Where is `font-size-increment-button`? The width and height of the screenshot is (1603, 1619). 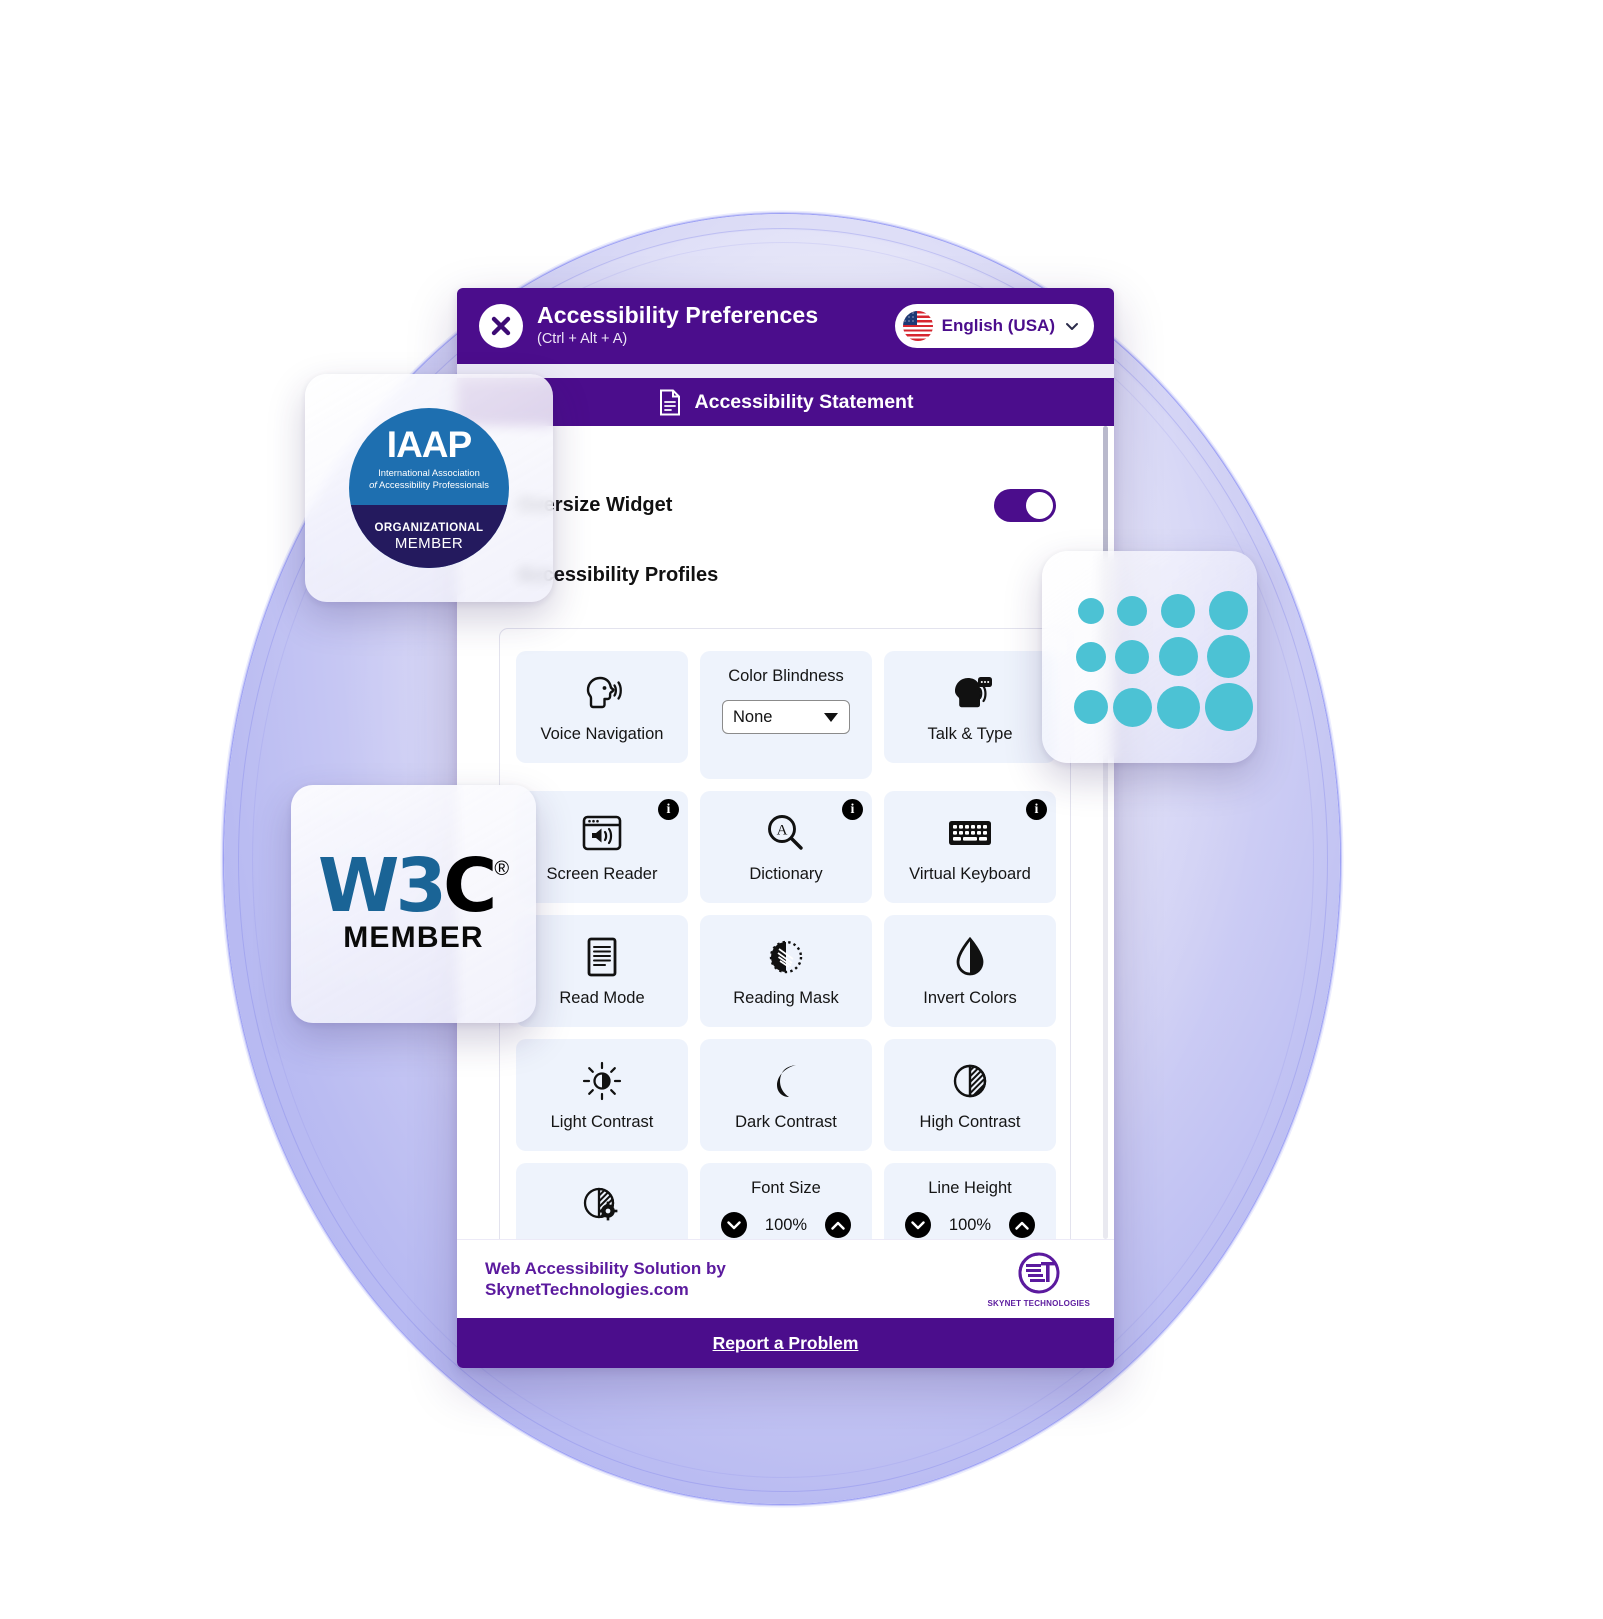 font-size-increment-button is located at coordinates (838, 1225).